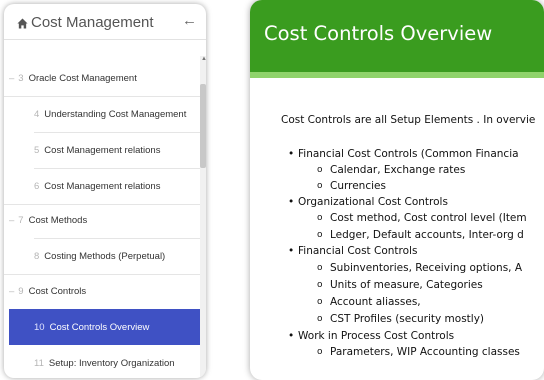  I want to click on sidebar-item-setup-inventory-organization: 11 Setup: Inventory Organization, so click(102, 361).